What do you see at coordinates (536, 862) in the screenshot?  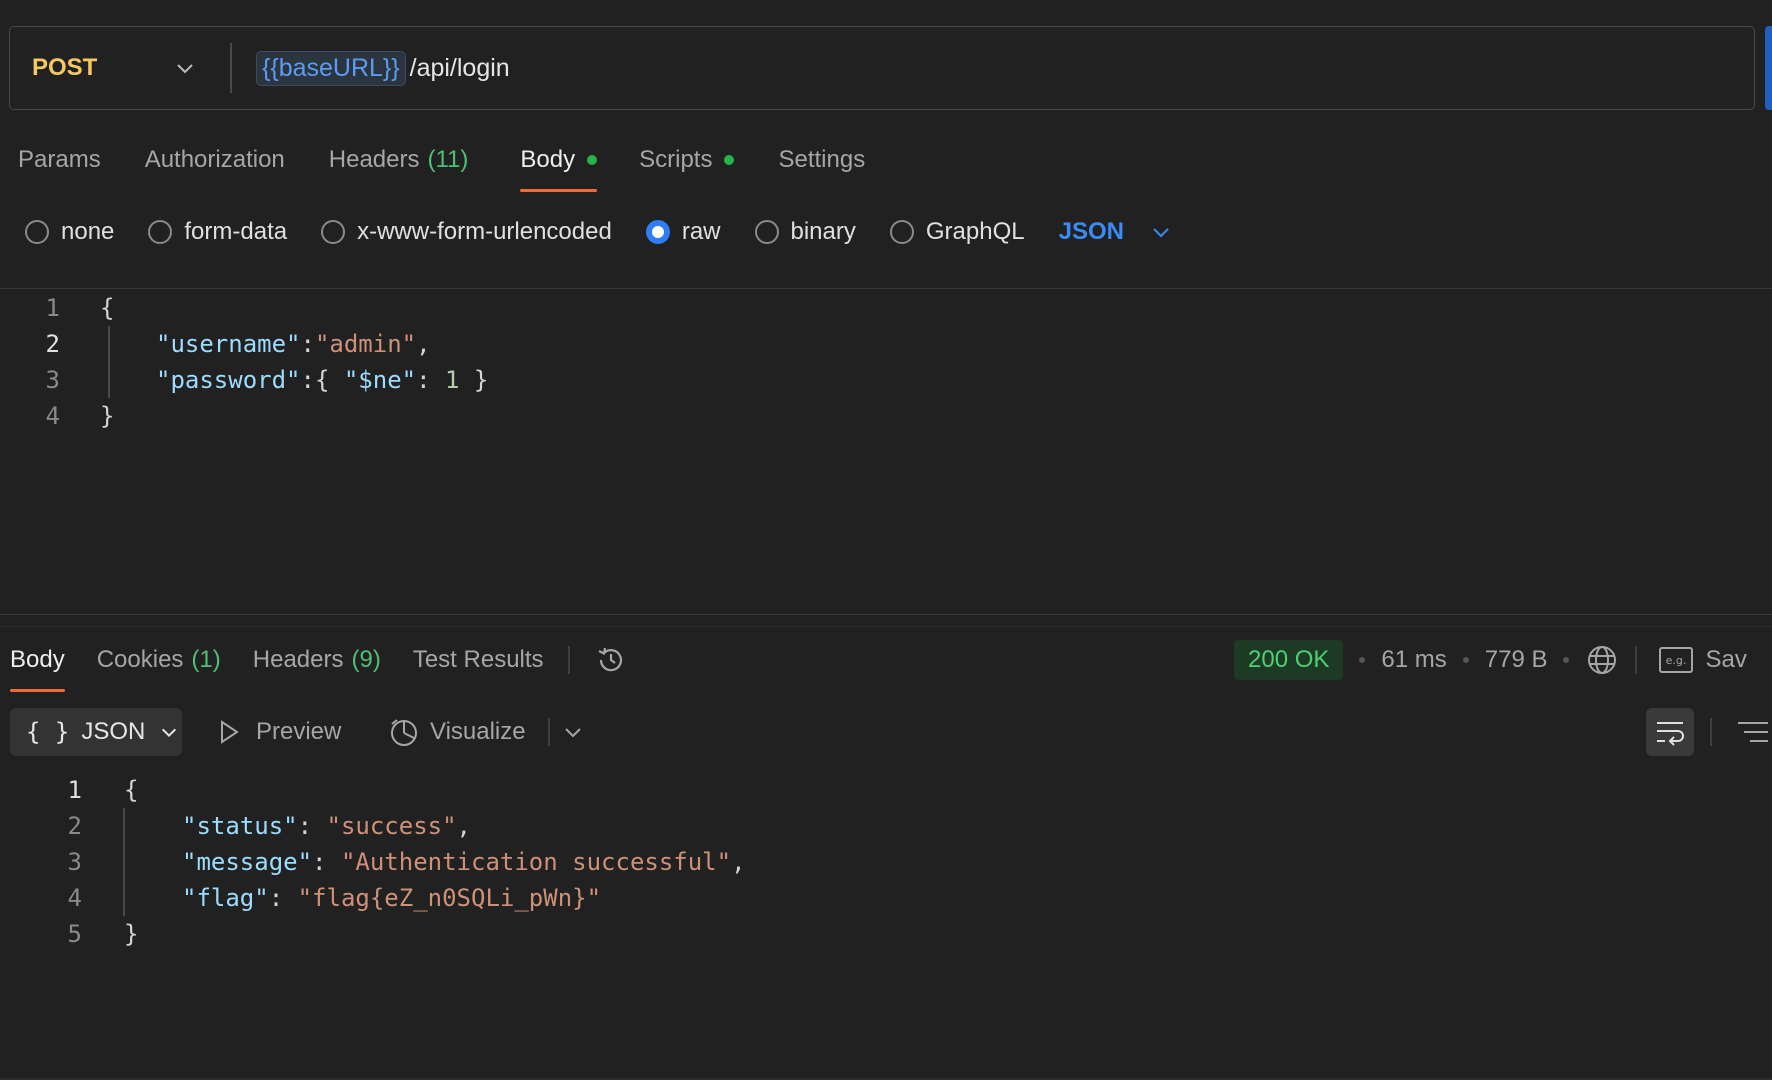 I see `json-value: "Authentication successful"` at bounding box center [536, 862].